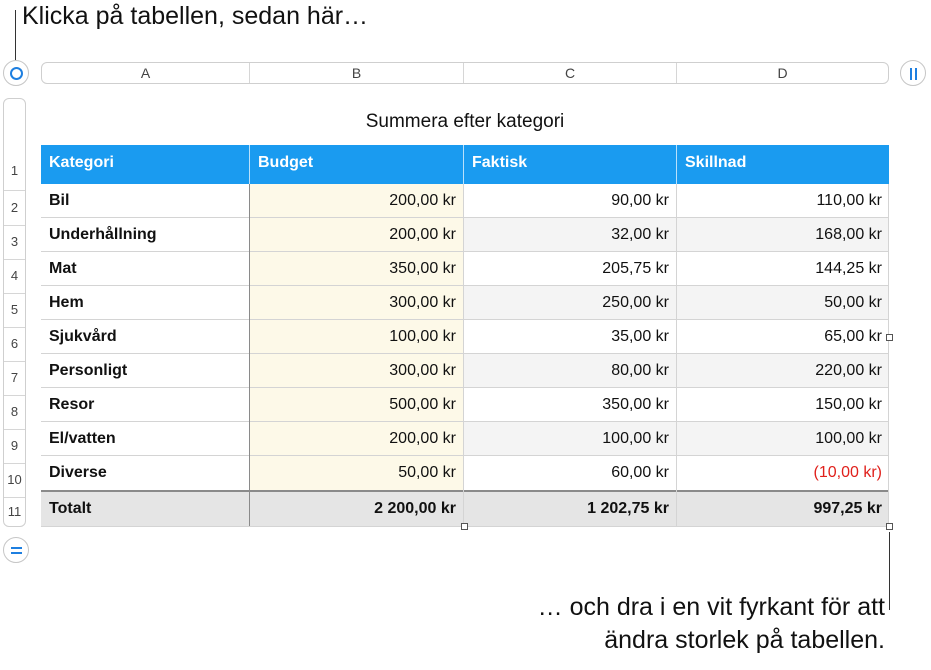 Image resolution: width=931 pixels, height=670 pixels. Describe the element at coordinates (145, 164) in the screenshot. I see `header-cell-kategori: Kategori` at that location.